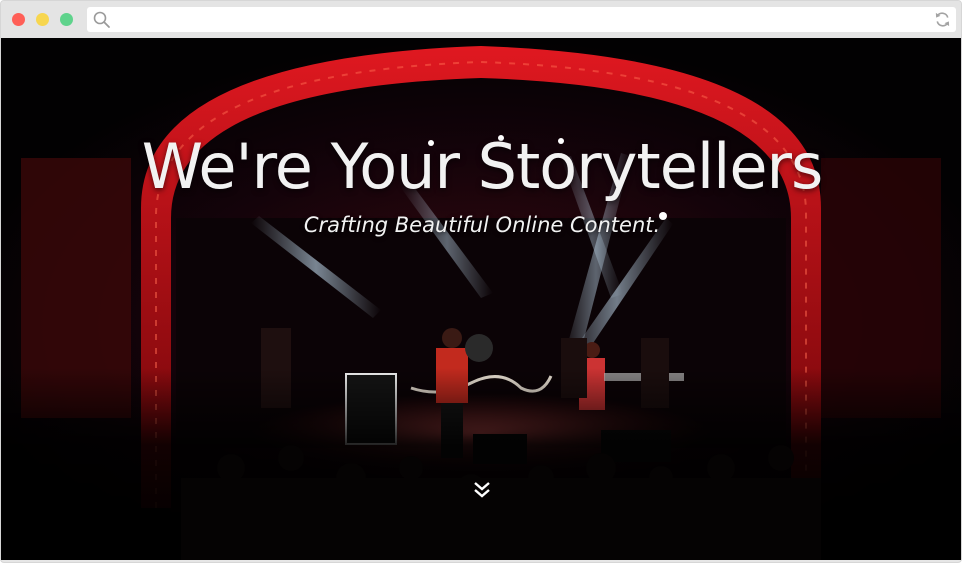  I want to click on hero-title: We're Your Storytellers, so click(482, 166).